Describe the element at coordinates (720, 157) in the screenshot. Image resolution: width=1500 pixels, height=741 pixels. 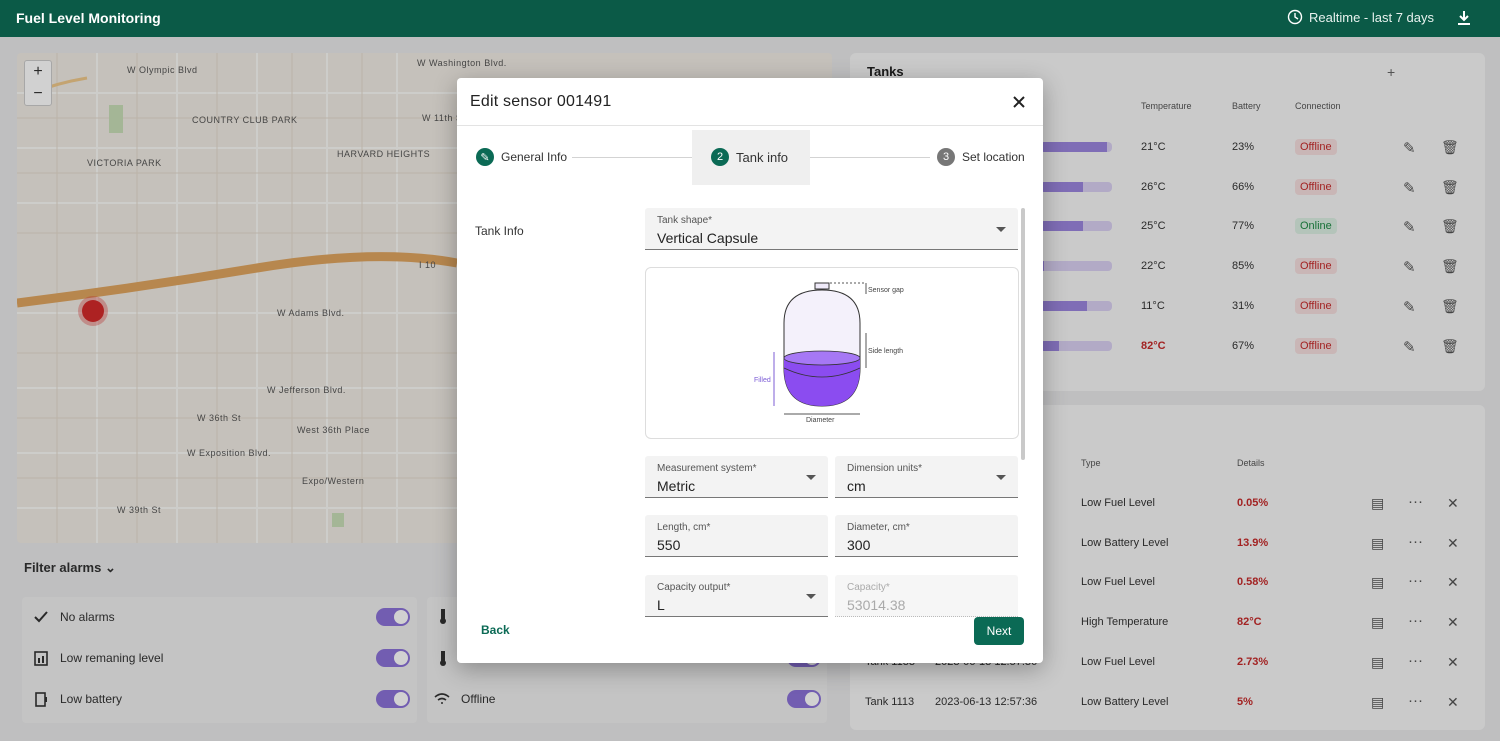
I see `step-number: 2` at that location.